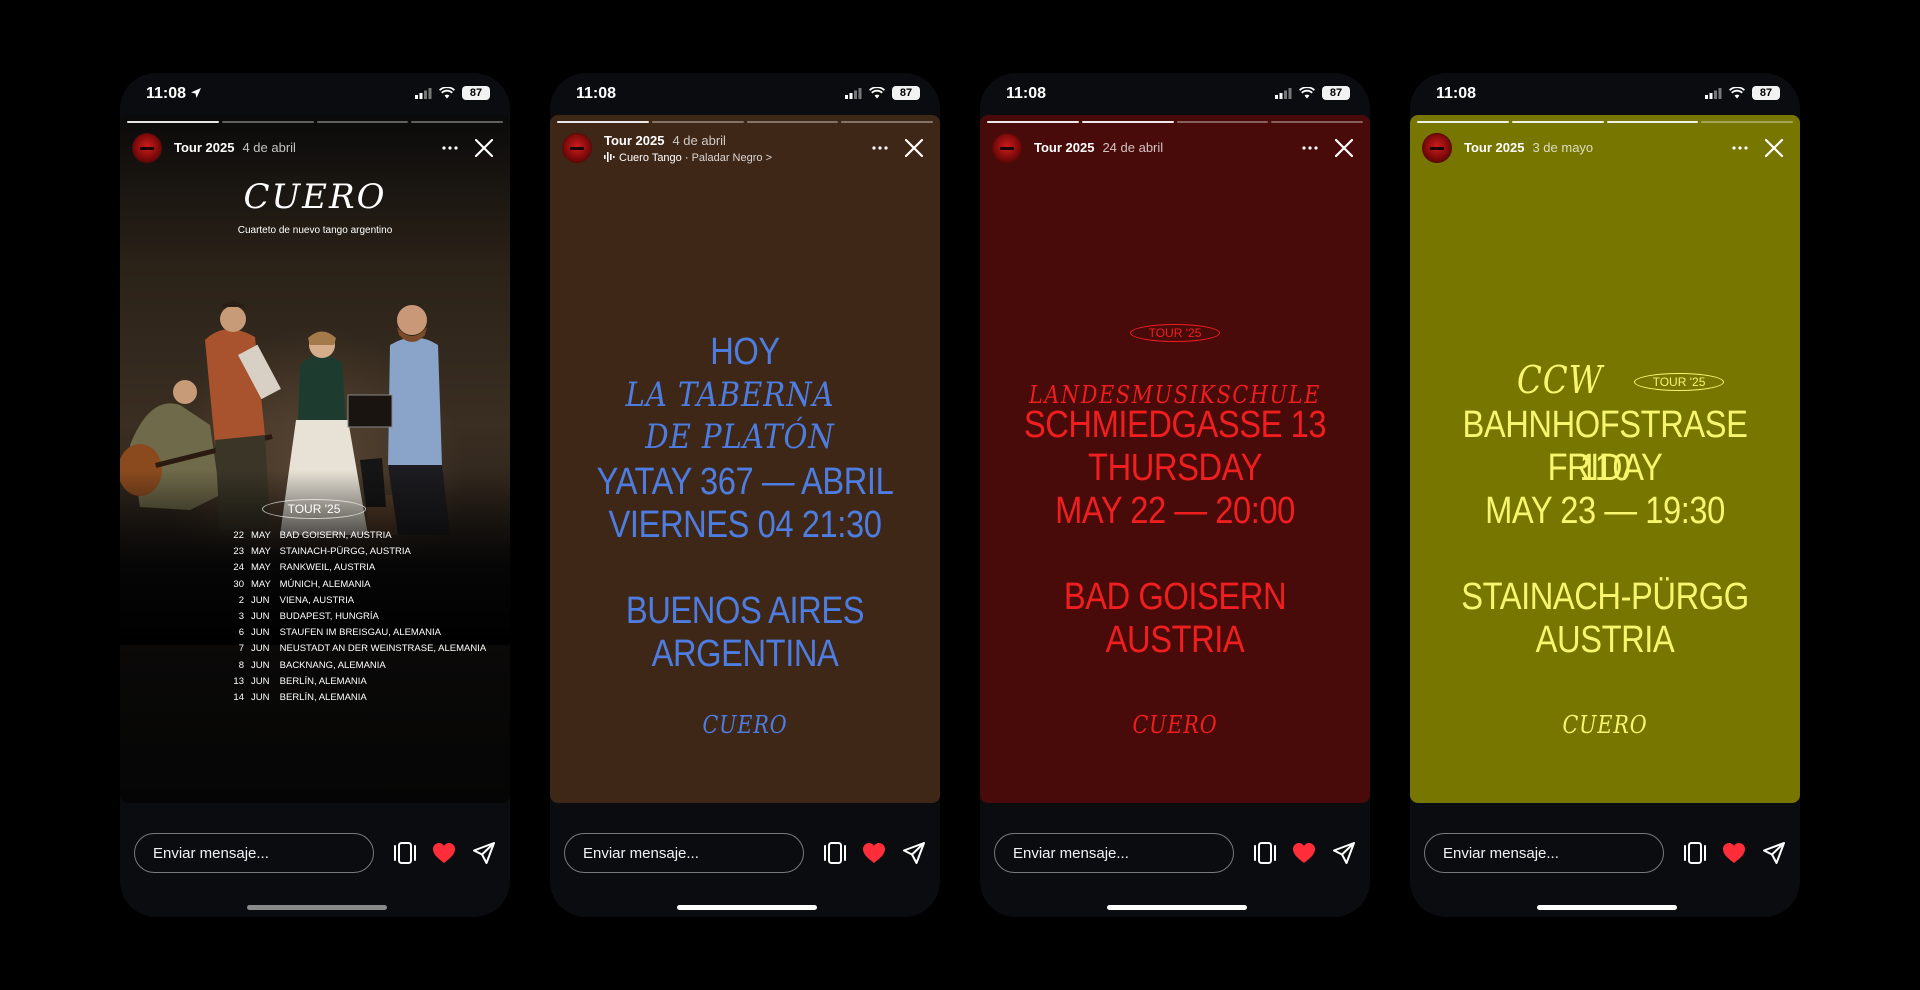 This screenshot has height=990, width=1920. What do you see at coordinates (1605, 468) in the screenshot?
I see `event-day: FRIDAY` at bounding box center [1605, 468].